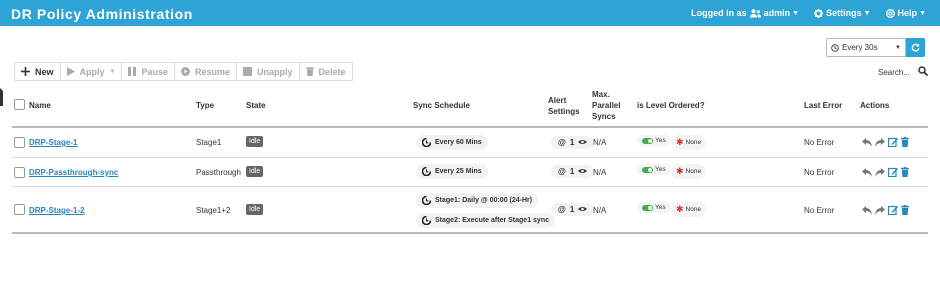  I want to click on refresh-icon, so click(915, 47).